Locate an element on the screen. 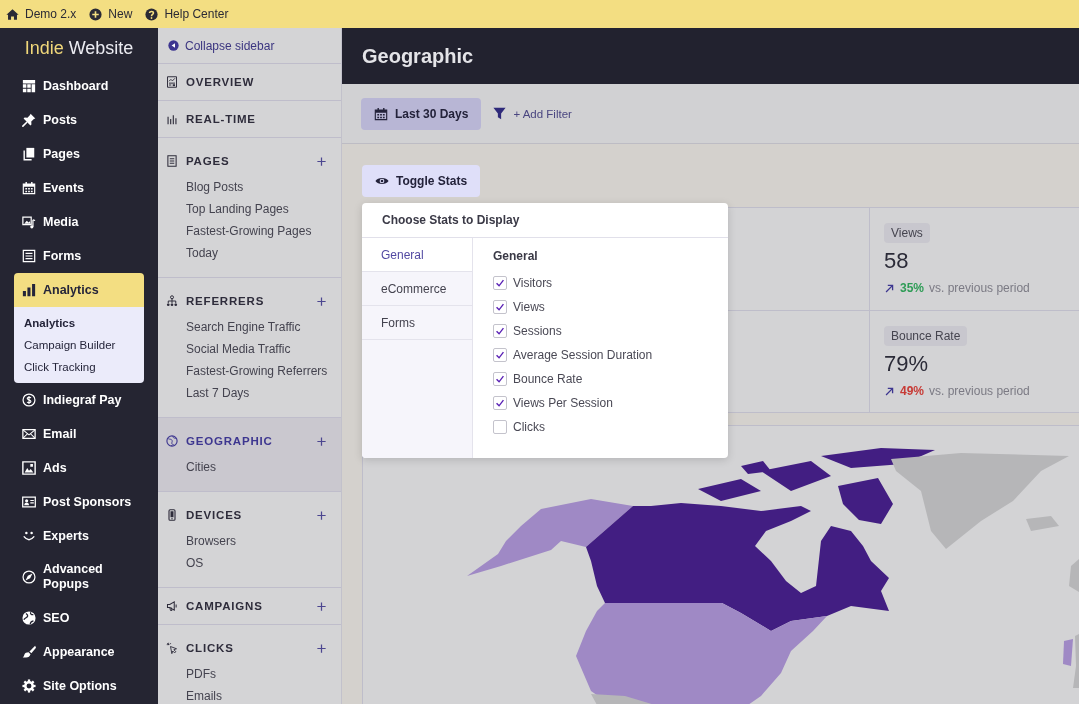  checkbox-label: Views Per Session is located at coordinates (563, 403).